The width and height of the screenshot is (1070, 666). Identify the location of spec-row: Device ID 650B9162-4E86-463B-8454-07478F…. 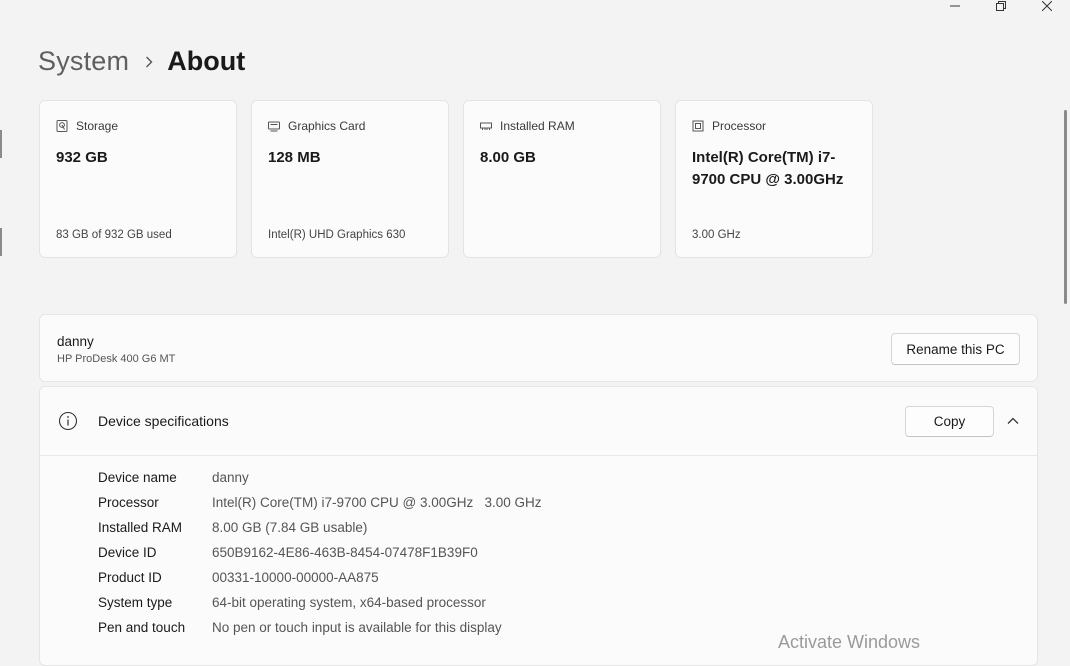
(320, 552).